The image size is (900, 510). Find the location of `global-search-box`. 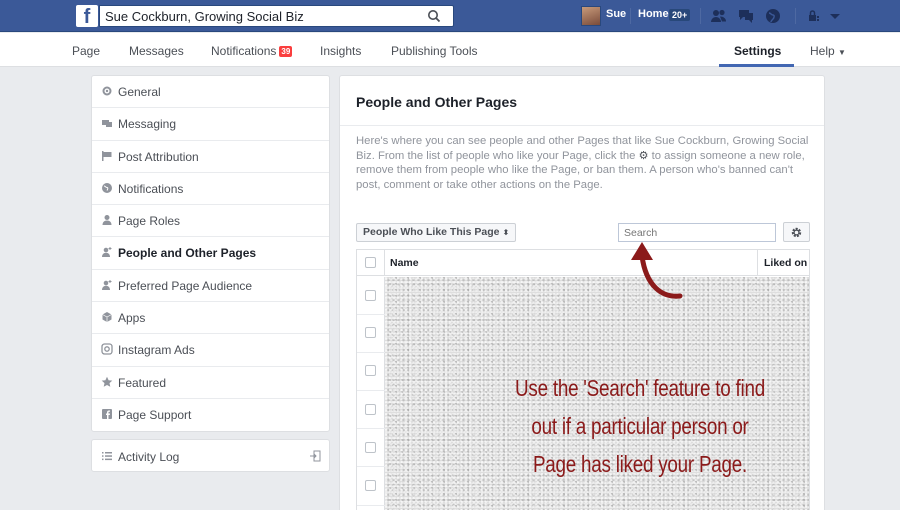

global-search-box is located at coordinates (276, 16).